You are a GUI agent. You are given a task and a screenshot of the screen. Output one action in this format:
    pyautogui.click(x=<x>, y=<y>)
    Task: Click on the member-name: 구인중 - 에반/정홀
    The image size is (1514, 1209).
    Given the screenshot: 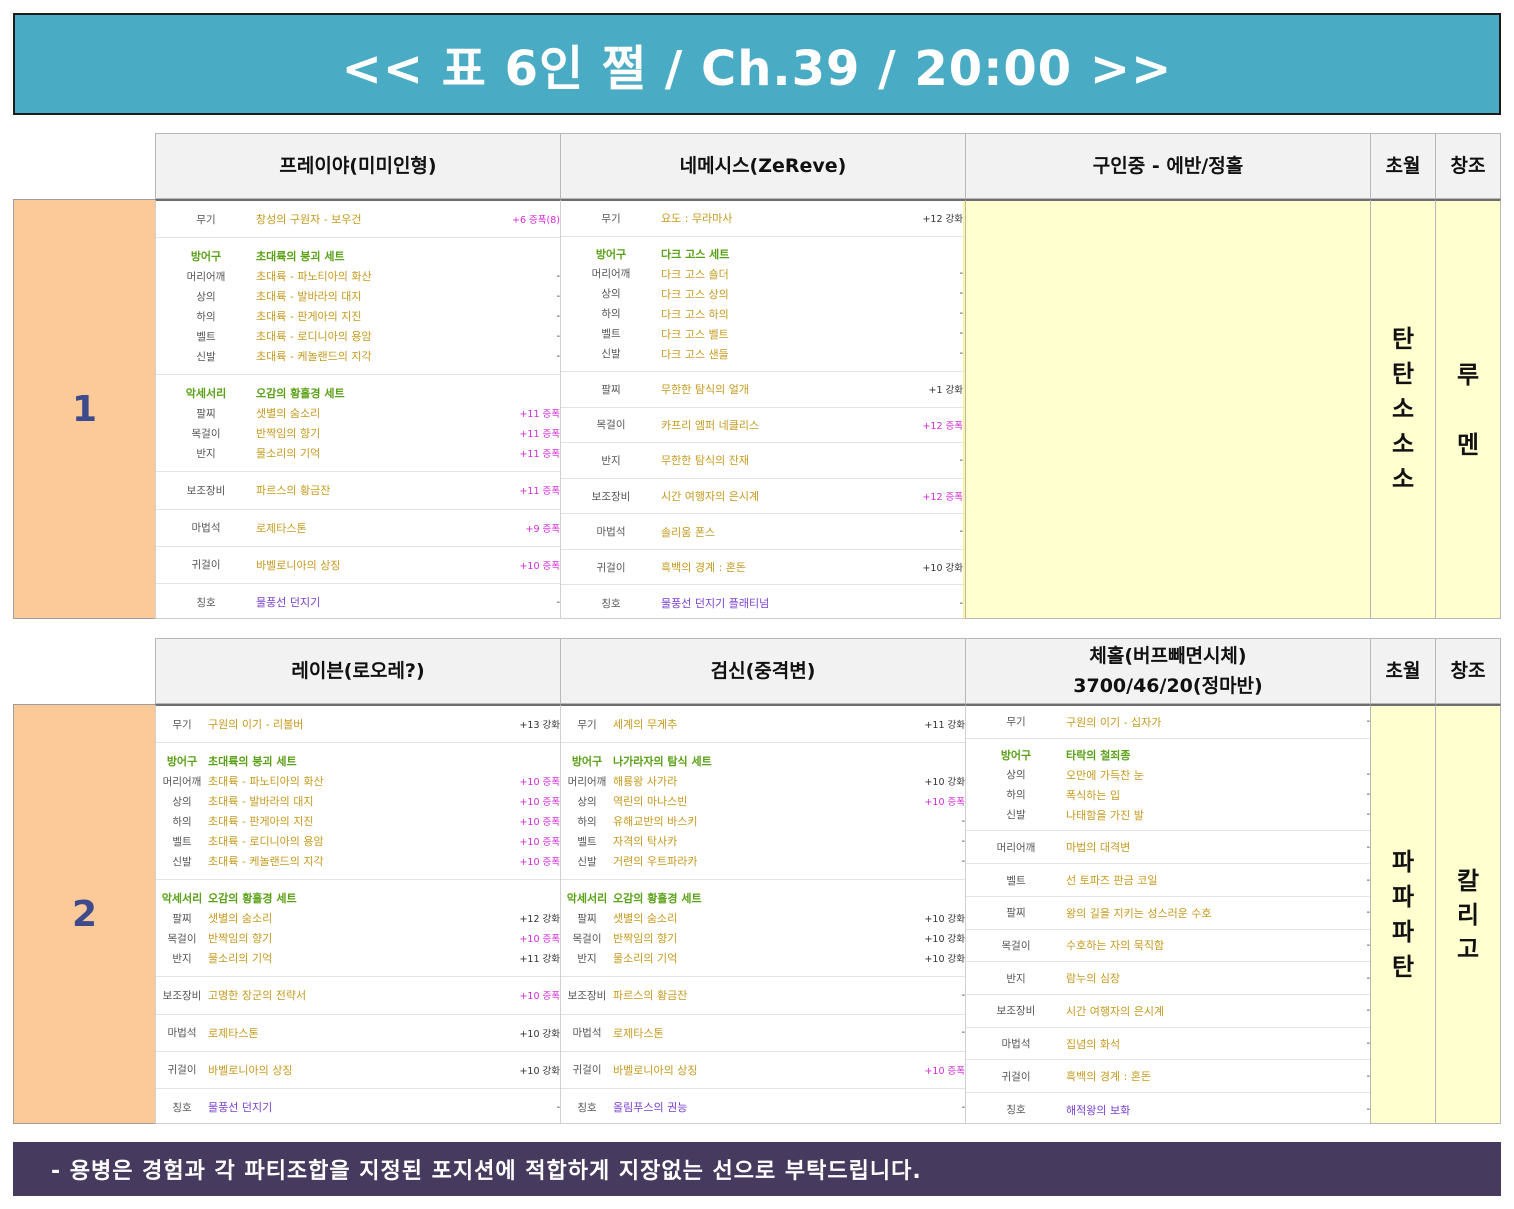 What is the action you would take?
    pyautogui.click(x=1168, y=165)
    